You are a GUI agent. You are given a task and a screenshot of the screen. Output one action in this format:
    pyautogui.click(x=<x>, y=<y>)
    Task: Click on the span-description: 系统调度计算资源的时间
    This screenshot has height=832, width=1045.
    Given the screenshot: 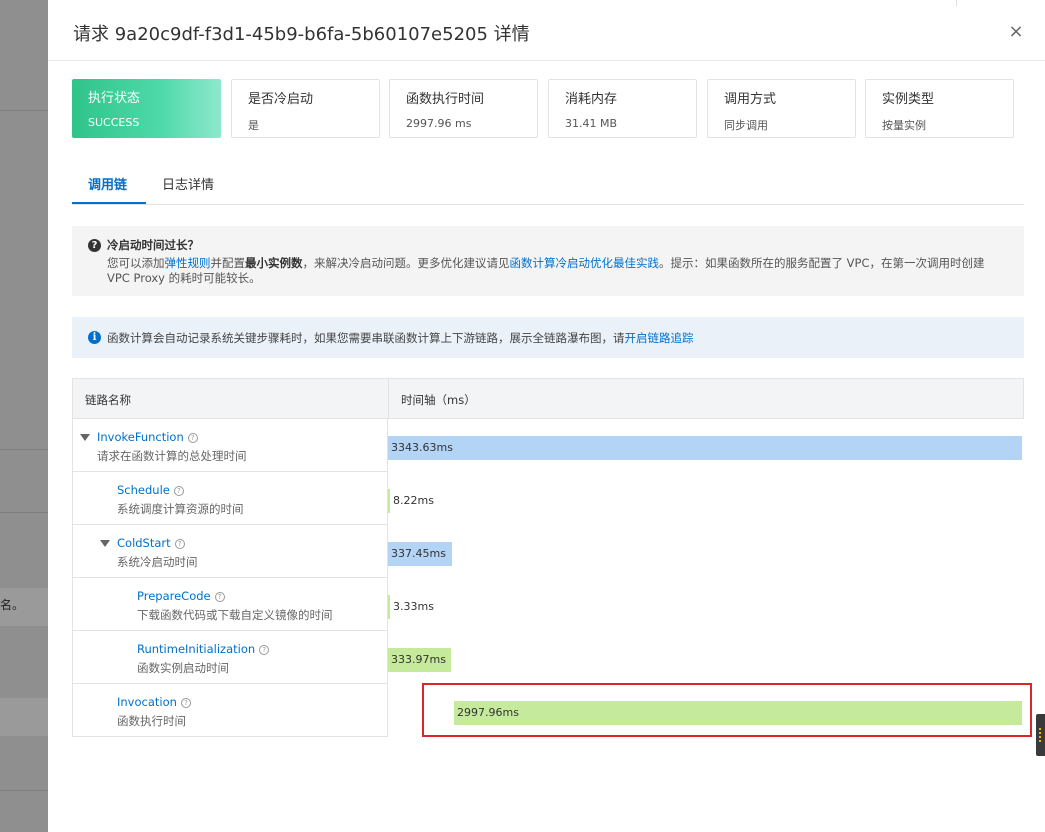 What is the action you would take?
    pyautogui.click(x=180, y=509)
    